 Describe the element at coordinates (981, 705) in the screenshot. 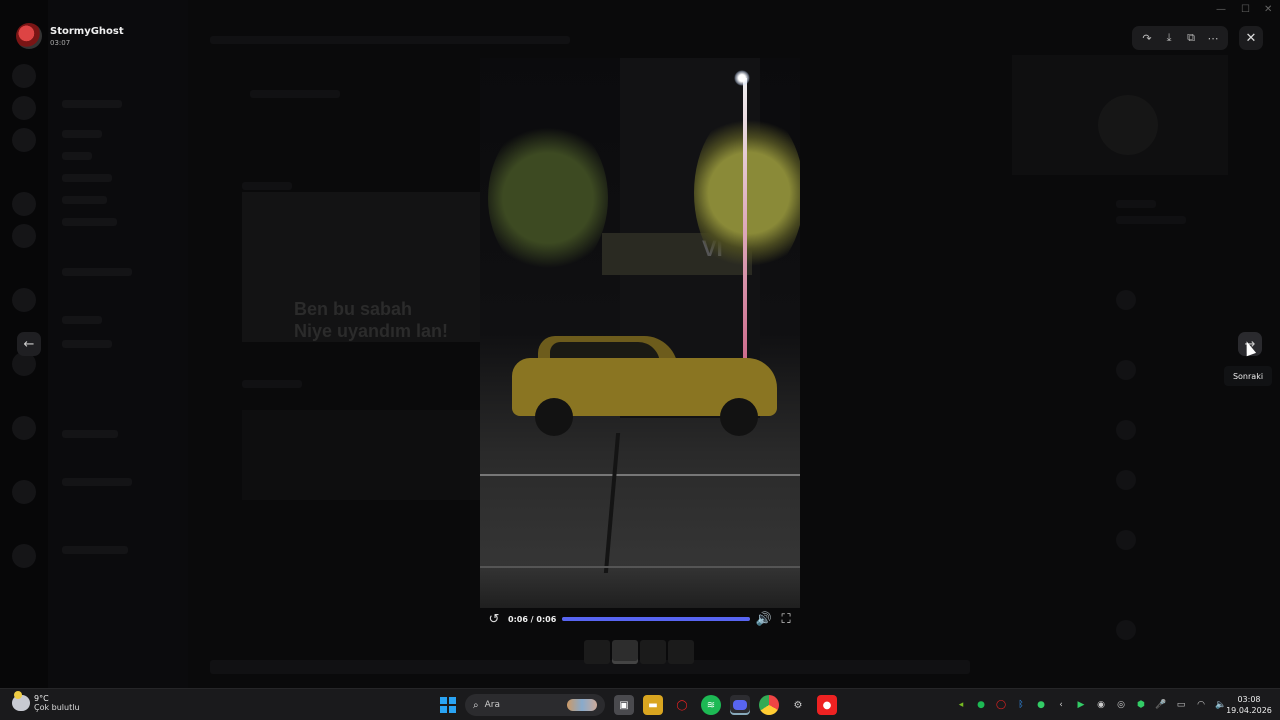

I see `spotify-tray-icon: ●` at that location.